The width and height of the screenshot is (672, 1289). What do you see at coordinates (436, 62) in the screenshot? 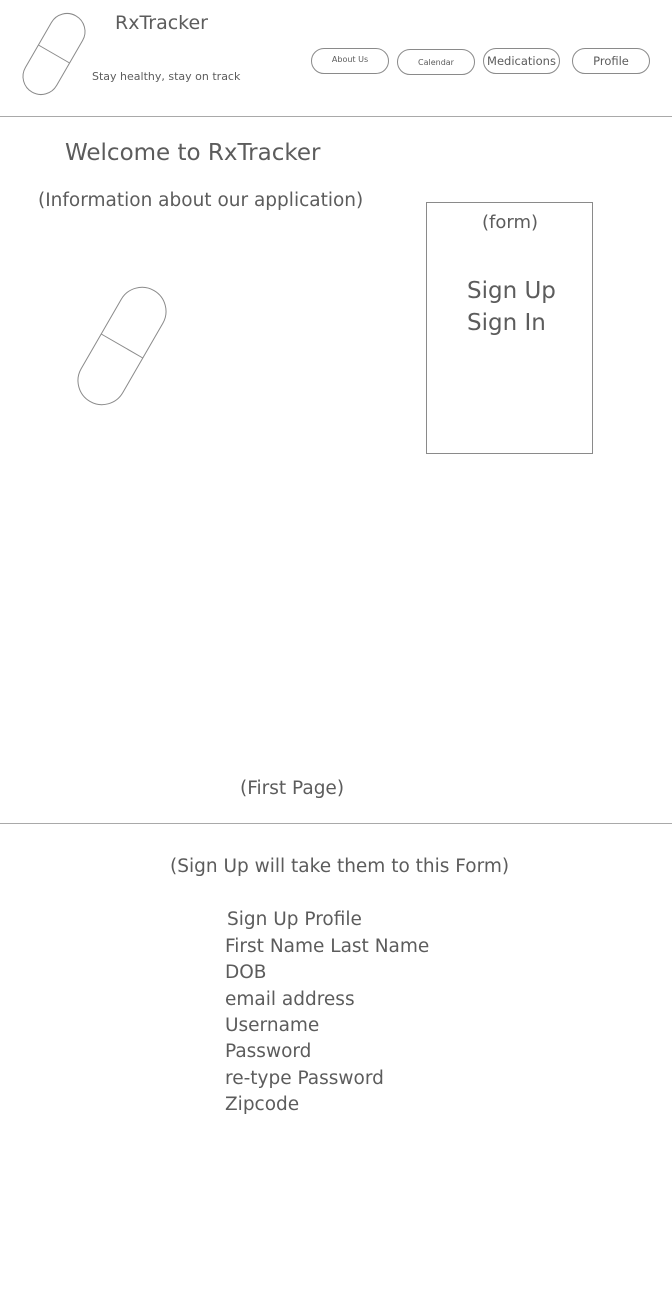
I see `nav-calendar-button: Calendar` at bounding box center [436, 62].